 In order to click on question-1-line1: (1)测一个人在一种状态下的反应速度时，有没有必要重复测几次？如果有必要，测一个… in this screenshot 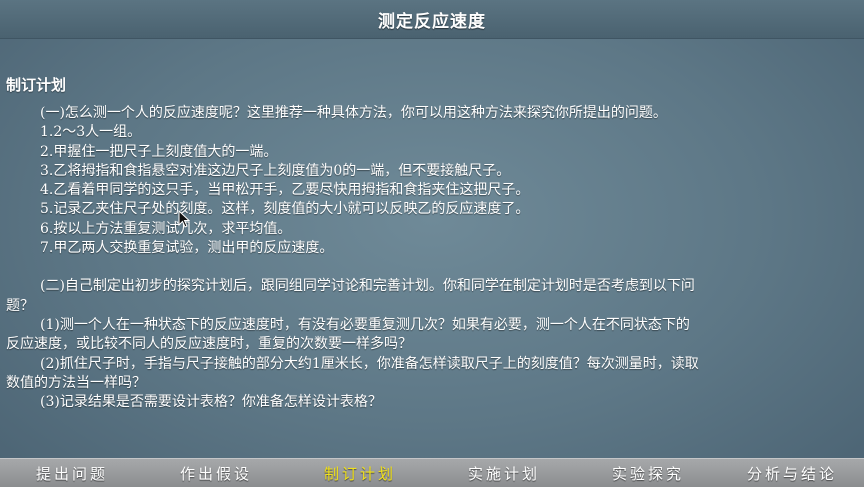, I will do `click(365, 324)`.